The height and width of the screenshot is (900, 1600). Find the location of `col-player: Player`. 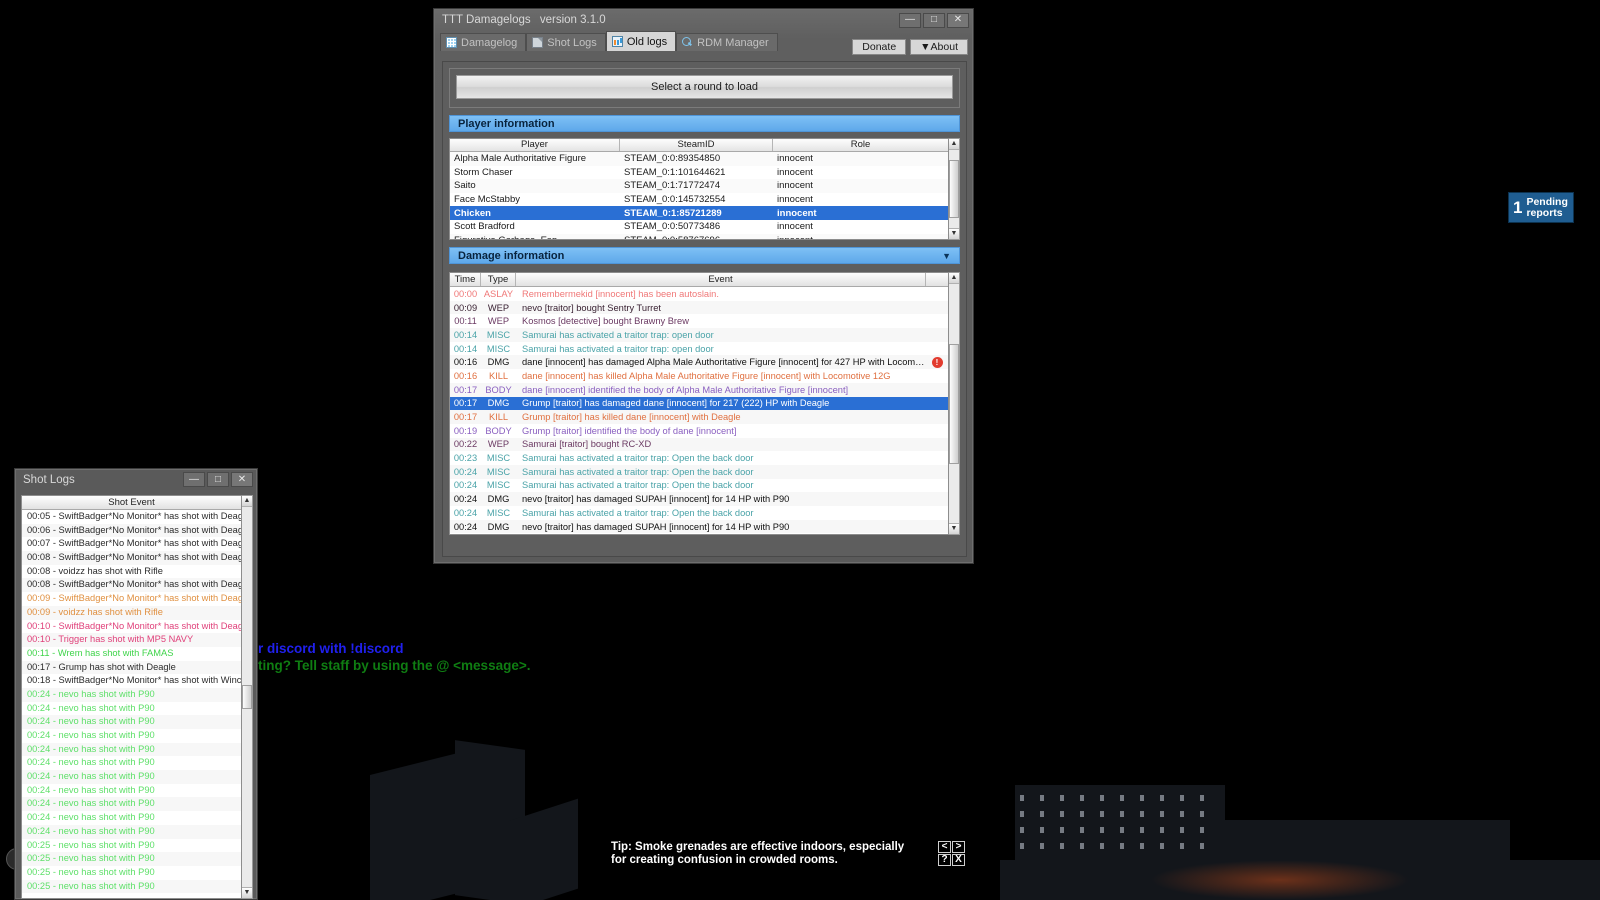

col-player: Player is located at coordinates (535, 145).